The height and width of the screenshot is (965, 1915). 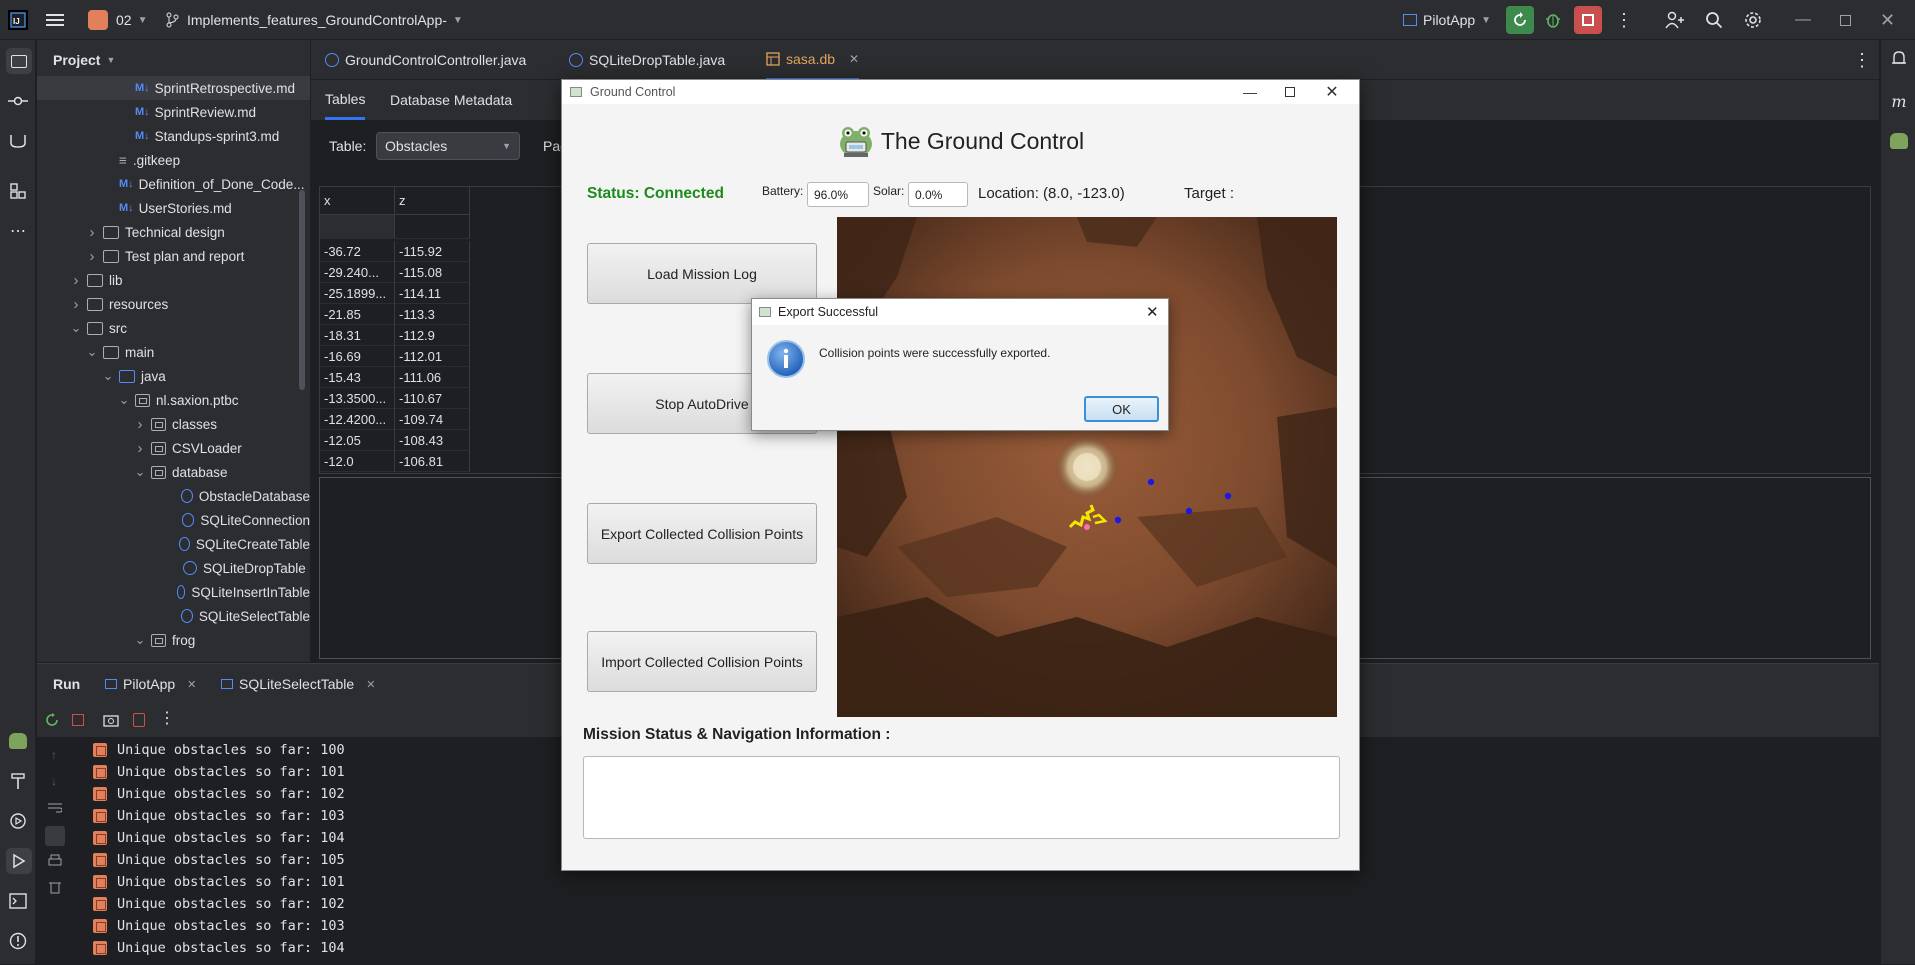 I want to click on tree-item: ⌄ main, so click(x=173, y=352).